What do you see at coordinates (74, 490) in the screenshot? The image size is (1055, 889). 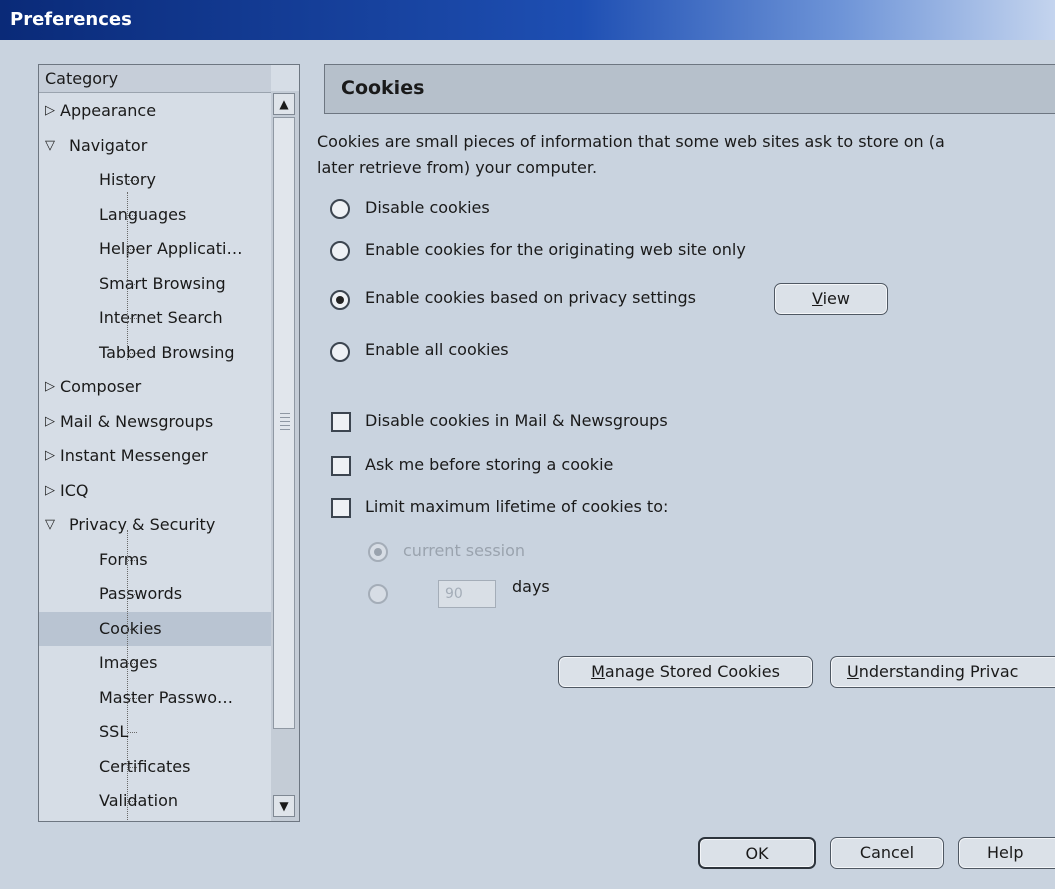 I see `tree-item-label: ICQ` at bounding box center [74, 490].